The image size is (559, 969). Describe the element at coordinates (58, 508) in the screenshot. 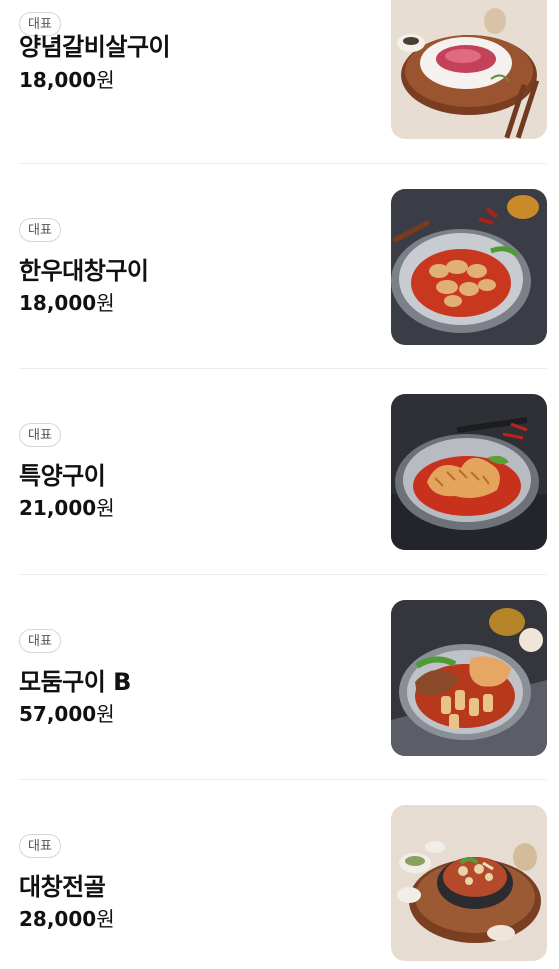

I see `price-number: 21,000` at that location.